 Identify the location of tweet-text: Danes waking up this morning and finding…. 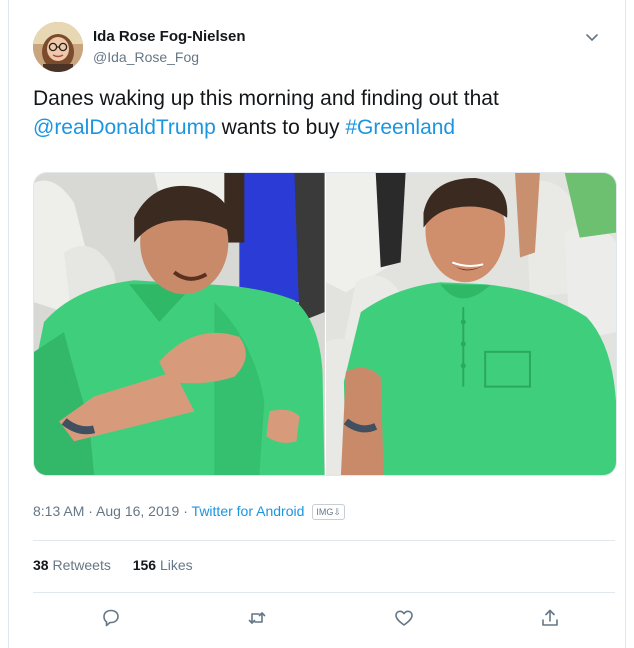
(323, 113).